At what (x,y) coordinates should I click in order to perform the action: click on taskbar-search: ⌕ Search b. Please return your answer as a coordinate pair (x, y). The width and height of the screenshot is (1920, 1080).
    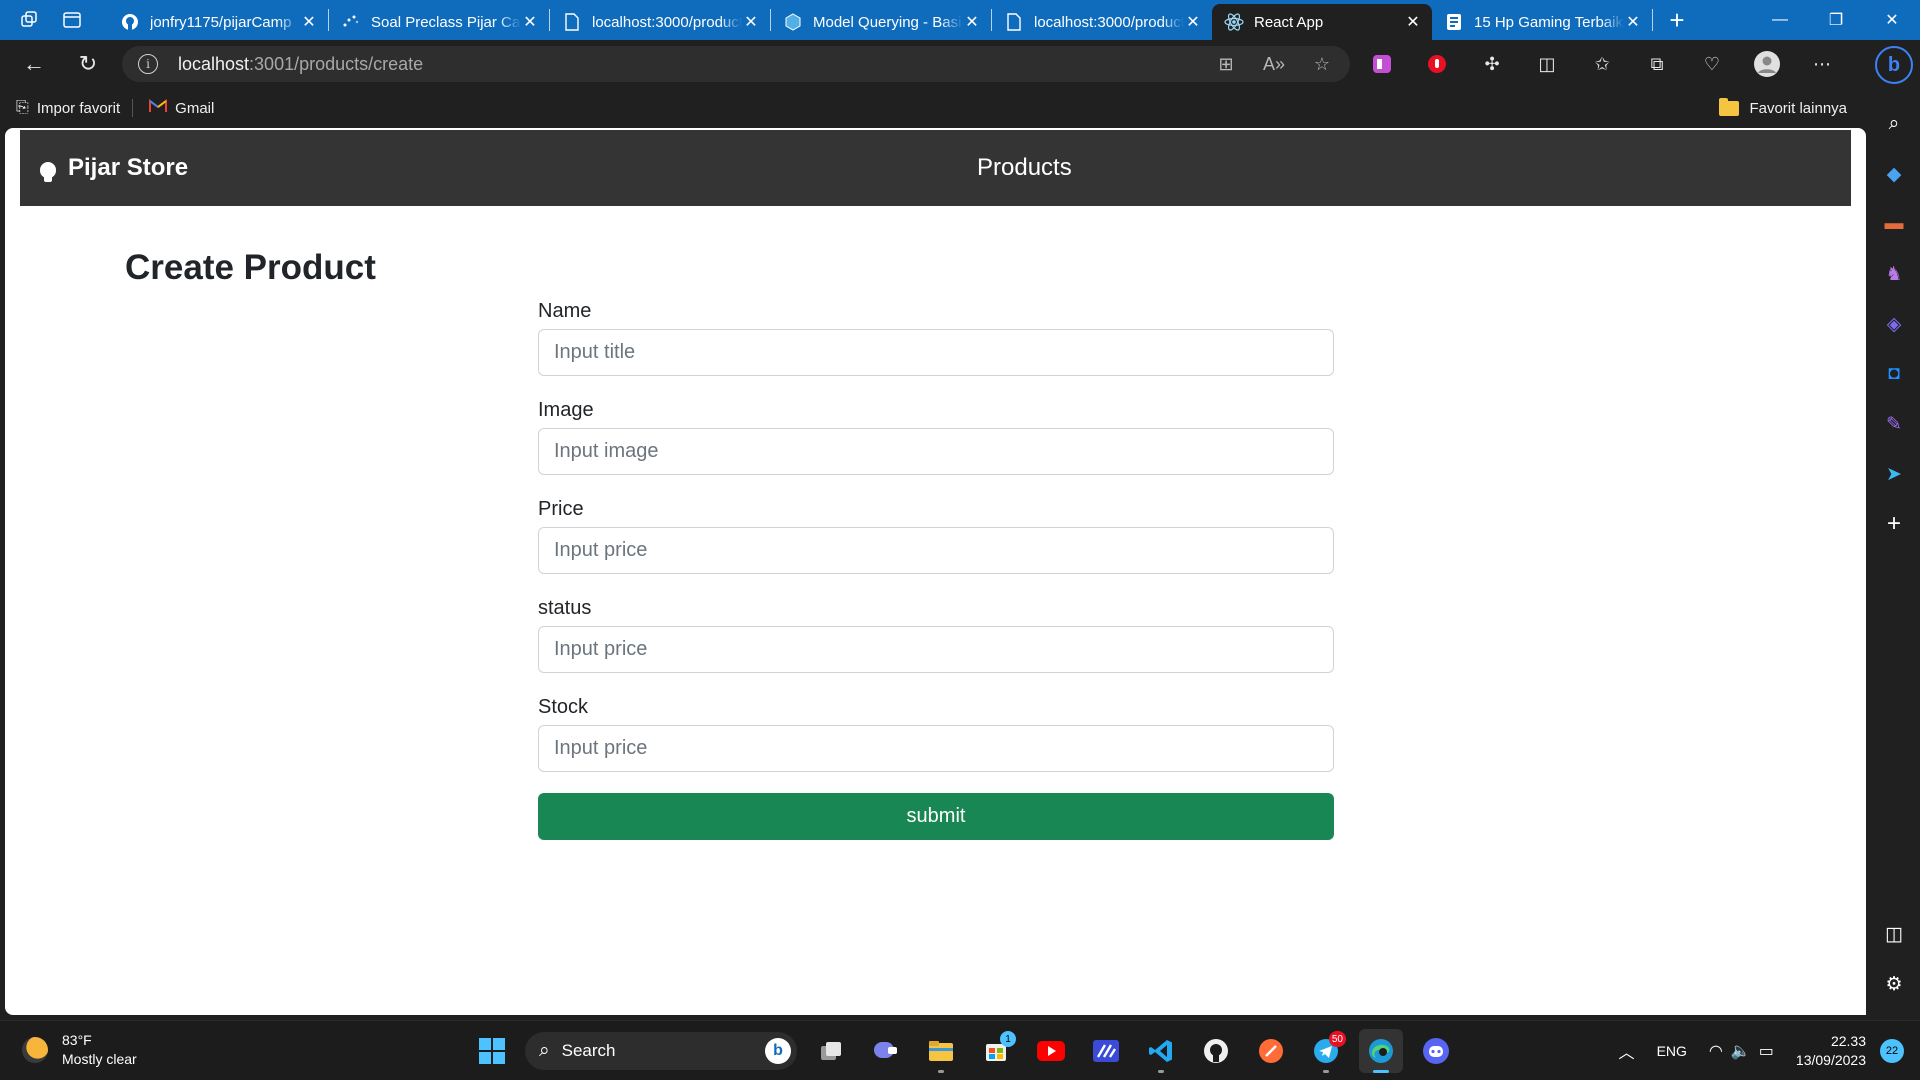
    Looking at the image, I should click on (661, 1051).